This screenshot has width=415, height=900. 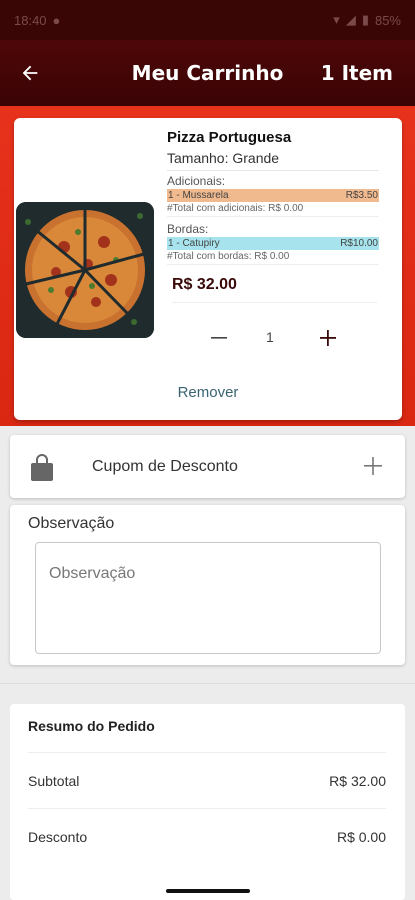 I want to click on plus-icon, so click(x=328, y=338).